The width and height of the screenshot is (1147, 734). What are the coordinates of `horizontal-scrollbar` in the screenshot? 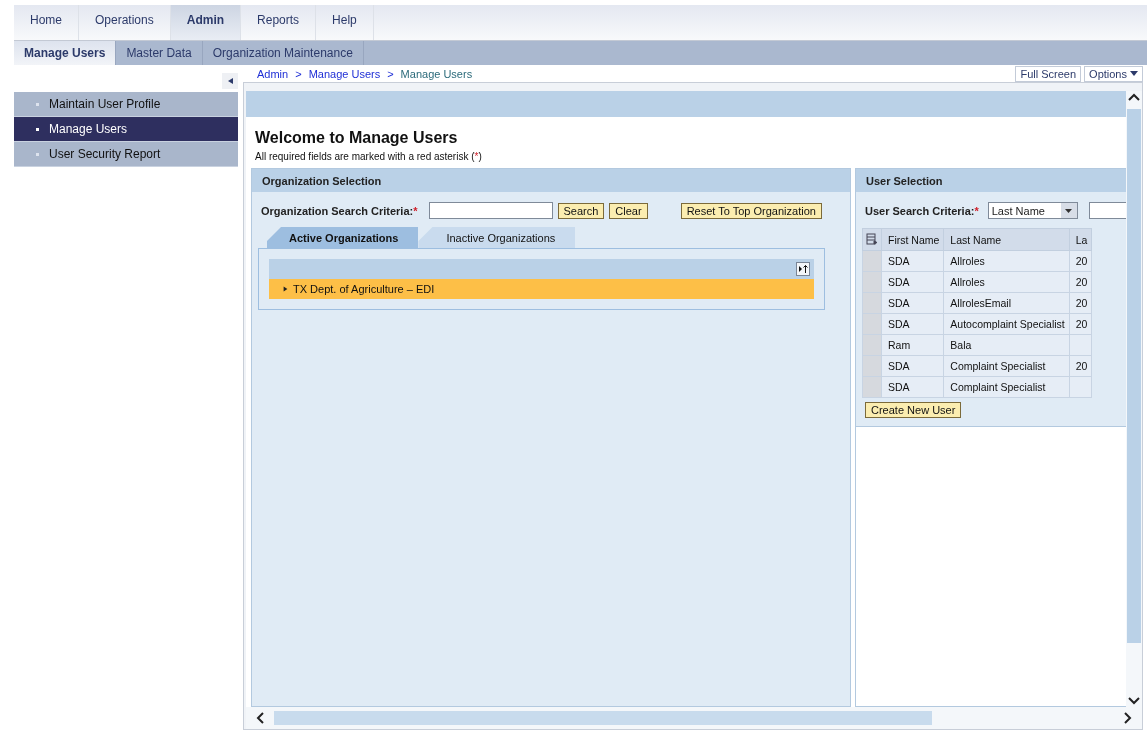 It's located at (694, 718).